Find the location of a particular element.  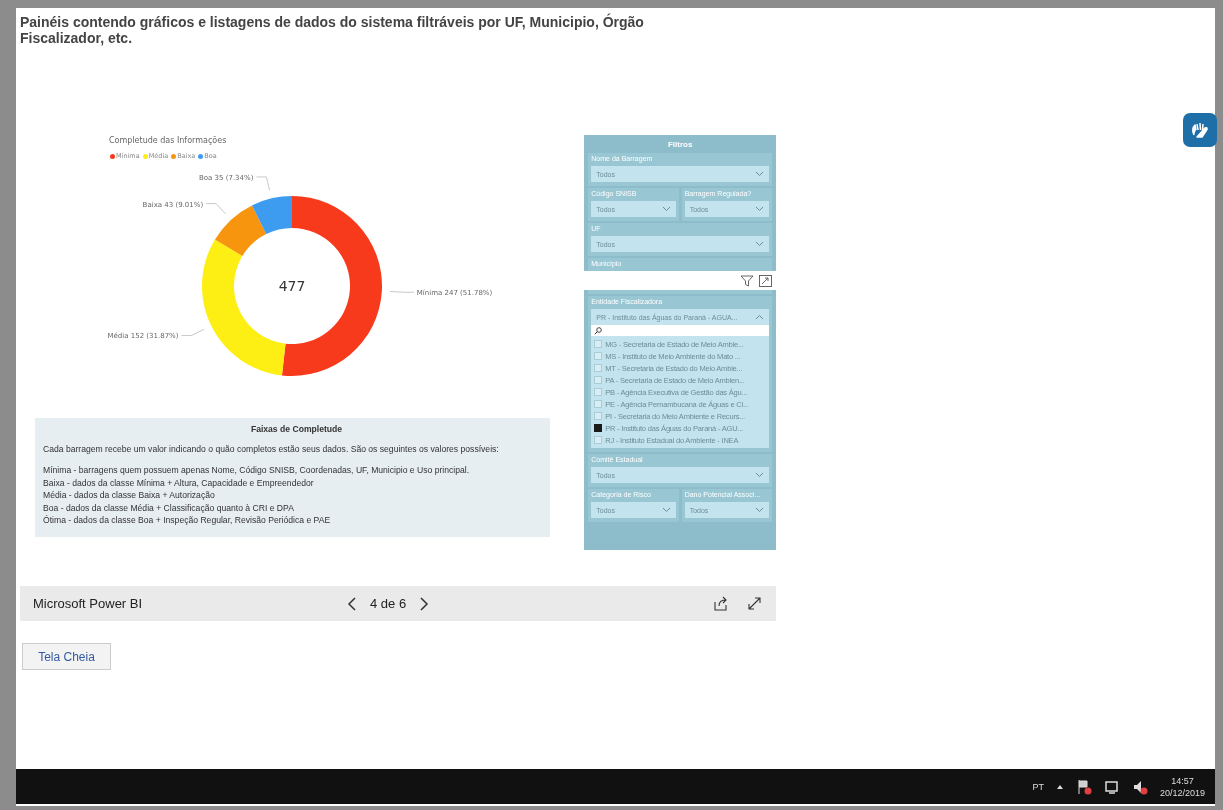

page-title: Painéis contendo gráficos e listagens de dados do sistema filtráveis por UF, Municipio, Órgão Fiscalizador, etc. is located at coordinates (332, 30).